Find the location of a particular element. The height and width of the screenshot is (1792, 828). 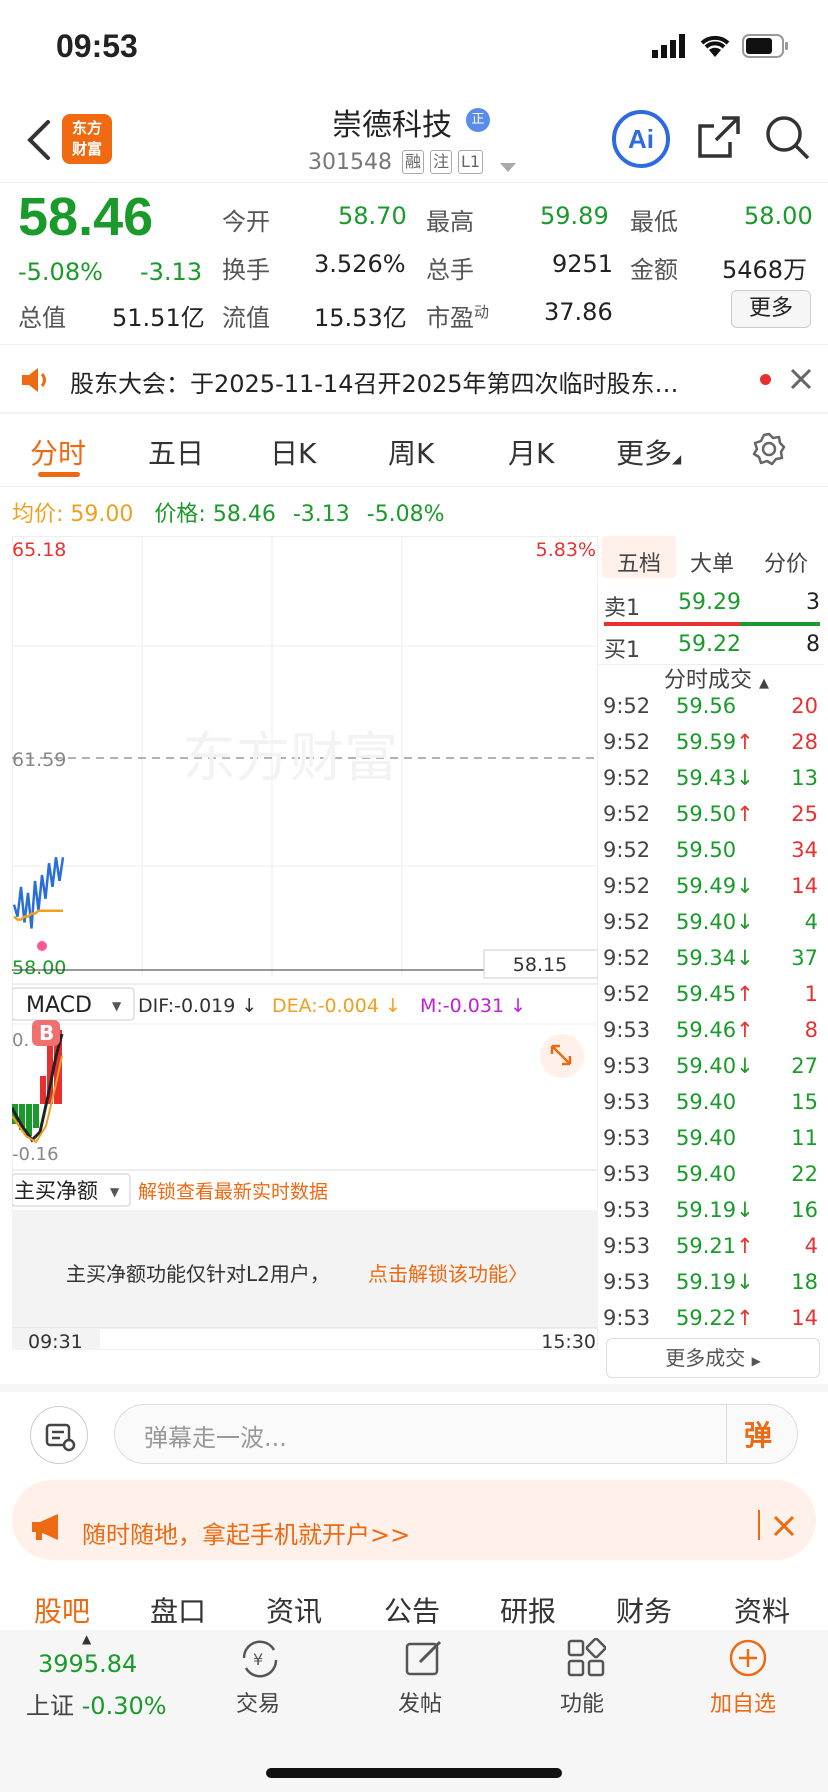

tab-news: 资讯 is located at coordinates (294, 1610).